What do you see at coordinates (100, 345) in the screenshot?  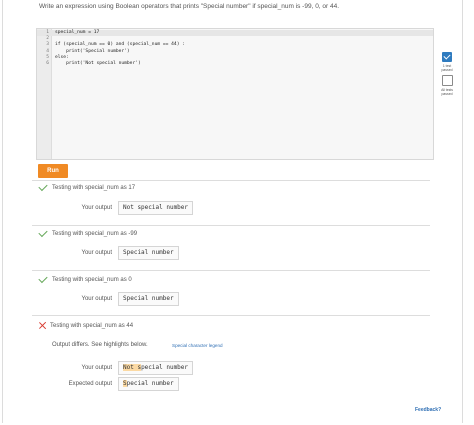 I see `diff-message: Output differs. See highlights below.` at bounding box center [100, 345].